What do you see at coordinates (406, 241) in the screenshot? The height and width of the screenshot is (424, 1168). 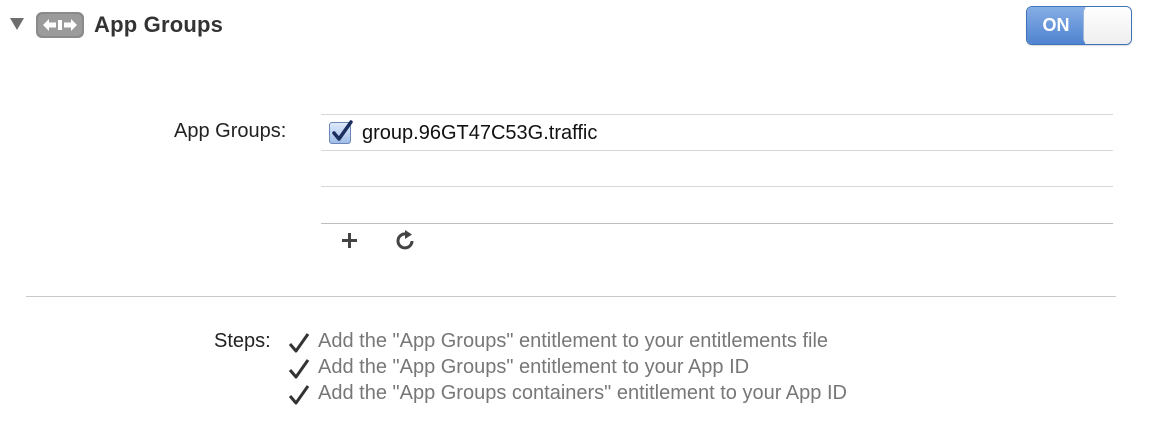 I see `refresh-icon` at bounding box center [406, 241].